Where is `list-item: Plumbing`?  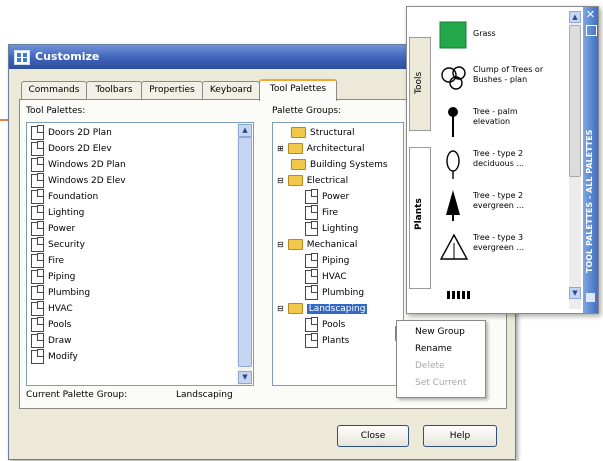
list-item: Plumbing is located at coordinates (60, 292).